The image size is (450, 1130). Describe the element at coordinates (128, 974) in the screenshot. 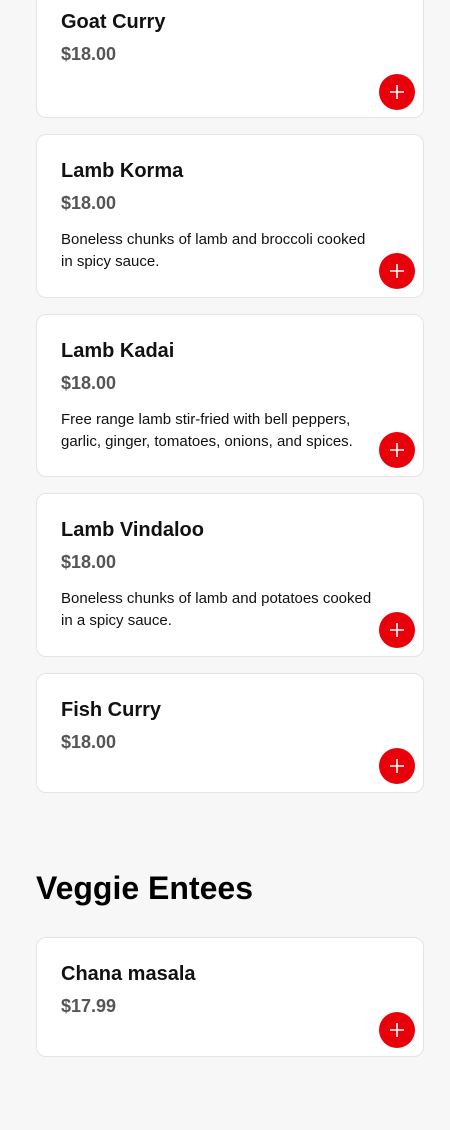

I see `item-name: Chana masala` at that location.